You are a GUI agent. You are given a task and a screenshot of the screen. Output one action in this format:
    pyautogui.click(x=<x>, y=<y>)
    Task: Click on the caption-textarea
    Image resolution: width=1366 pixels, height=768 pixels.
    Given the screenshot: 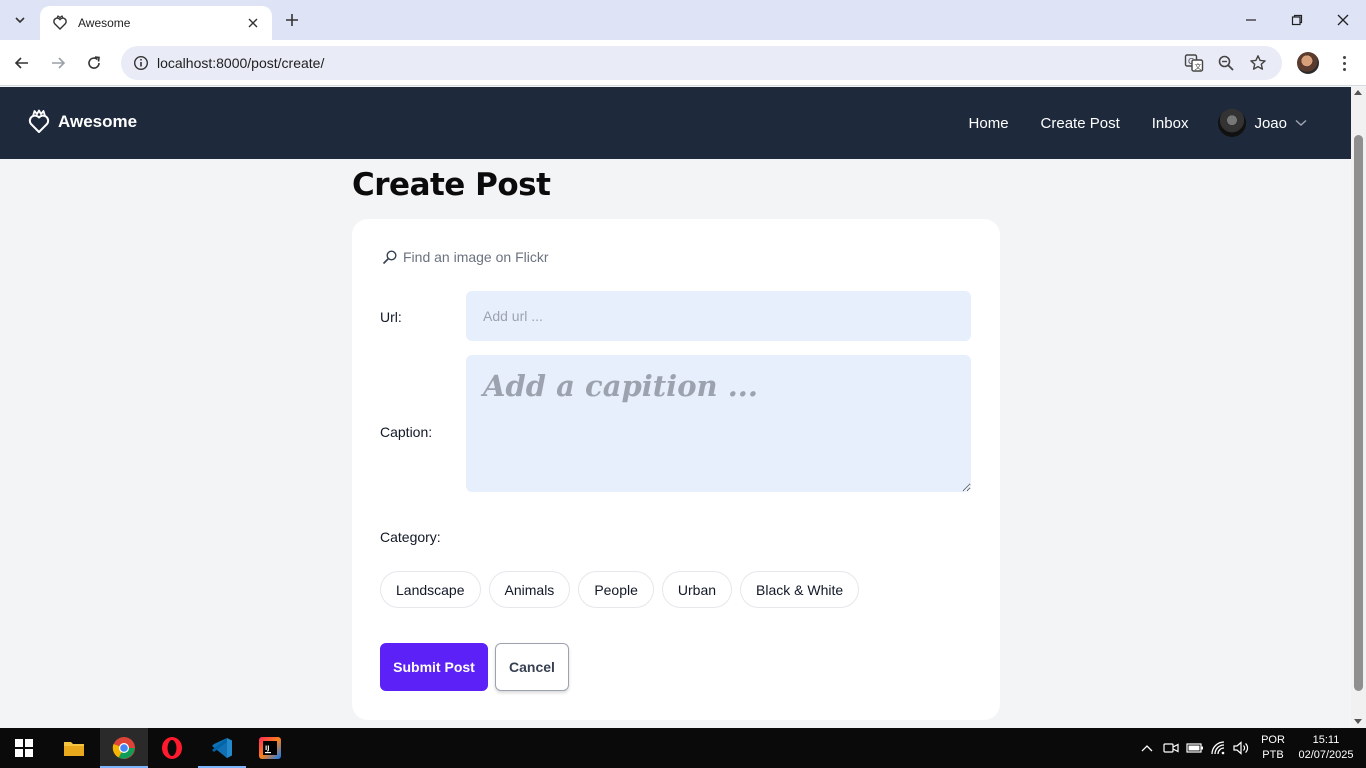 What is the action you would take?
    pyautogui.click(x=718, y=423)
    